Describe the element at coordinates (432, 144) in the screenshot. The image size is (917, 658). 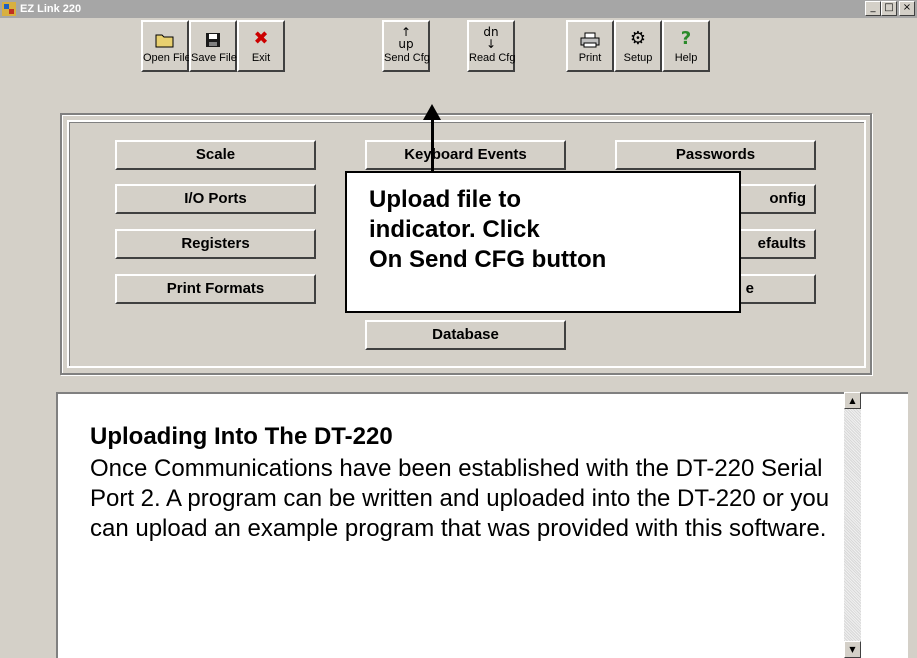
I see `callout-arrow` at that location.